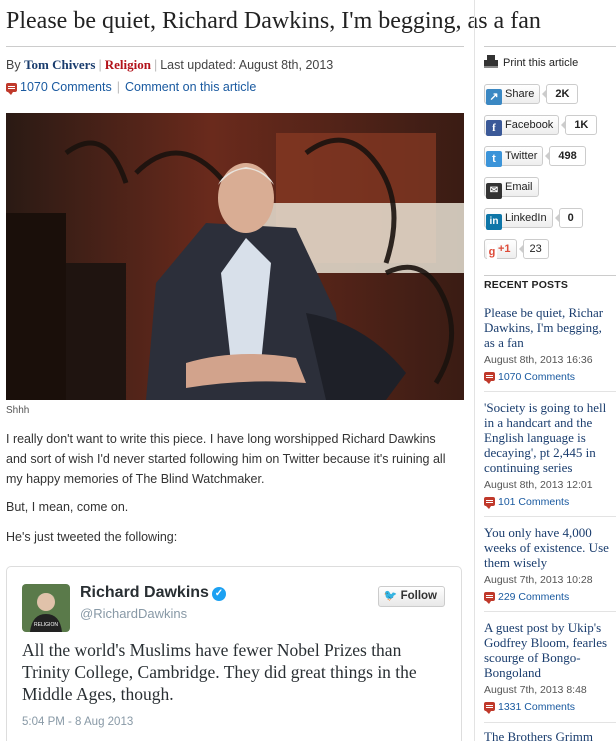  What do you see at coordinates (544, 312) in the screenshot?
I see `recent-post-title-line: Please be quiet, Richar` at bounding box center [544, 312].